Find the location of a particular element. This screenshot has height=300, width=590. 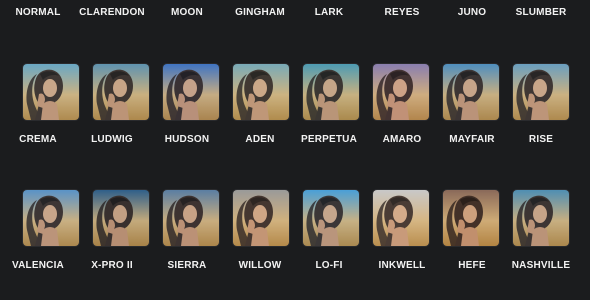

filter-label-reyes: REYES is located at coordinates (402, 13).